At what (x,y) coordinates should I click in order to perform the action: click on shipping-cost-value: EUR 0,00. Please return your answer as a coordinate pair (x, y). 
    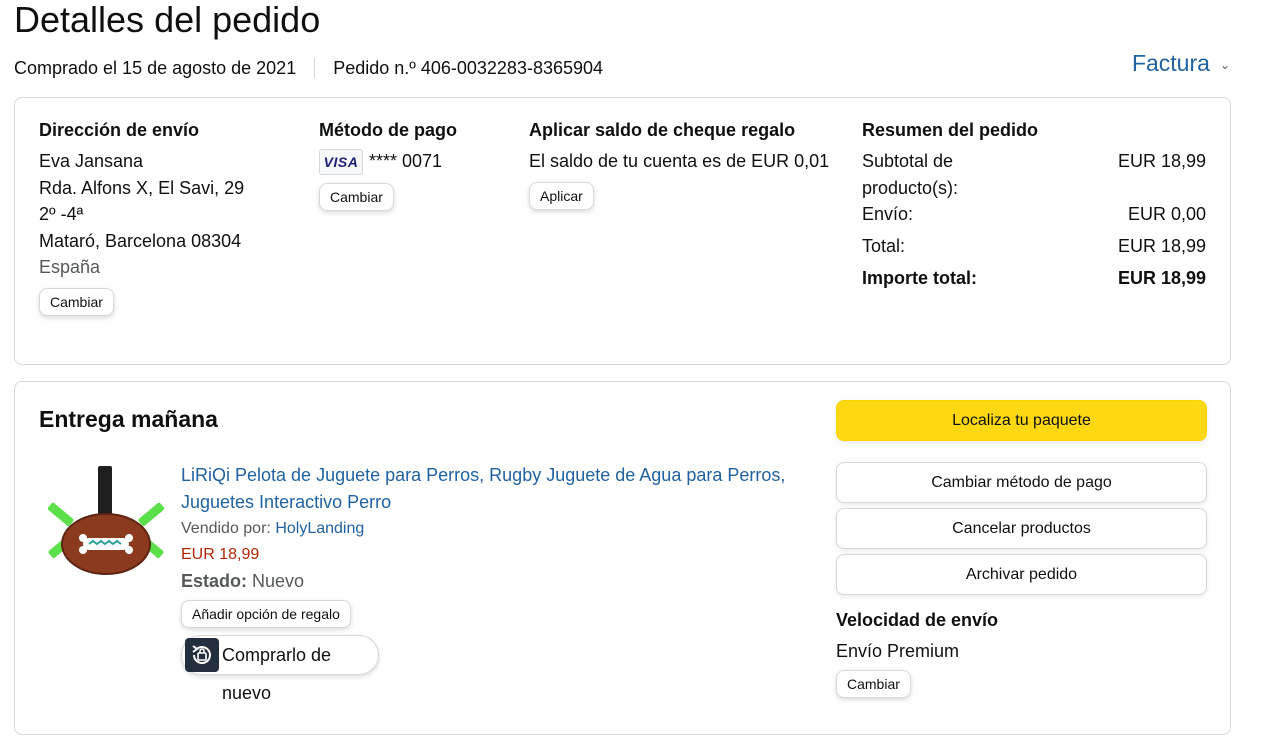
    Looking at the image, I should click on (1166, 214).